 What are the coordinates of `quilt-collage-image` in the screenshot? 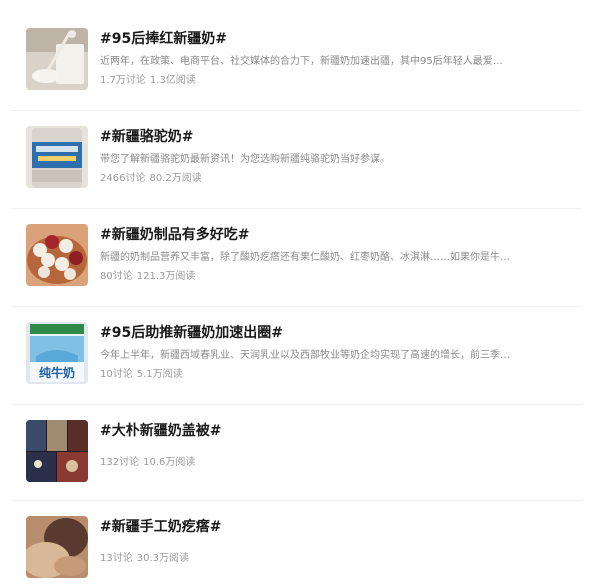 It's located at (57, 451).